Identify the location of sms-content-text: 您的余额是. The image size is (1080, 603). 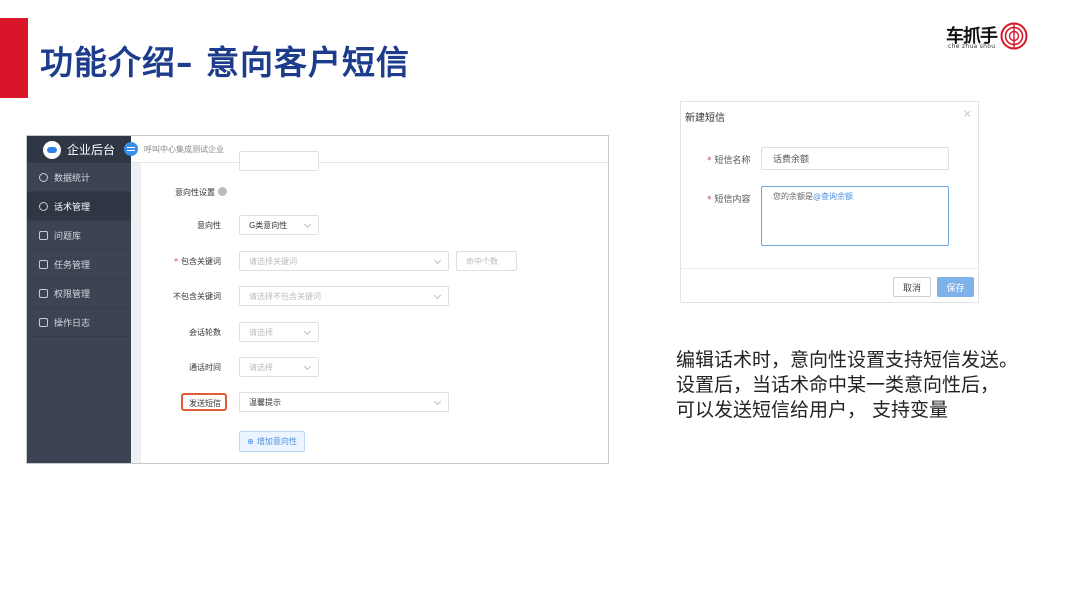
(793, 196).